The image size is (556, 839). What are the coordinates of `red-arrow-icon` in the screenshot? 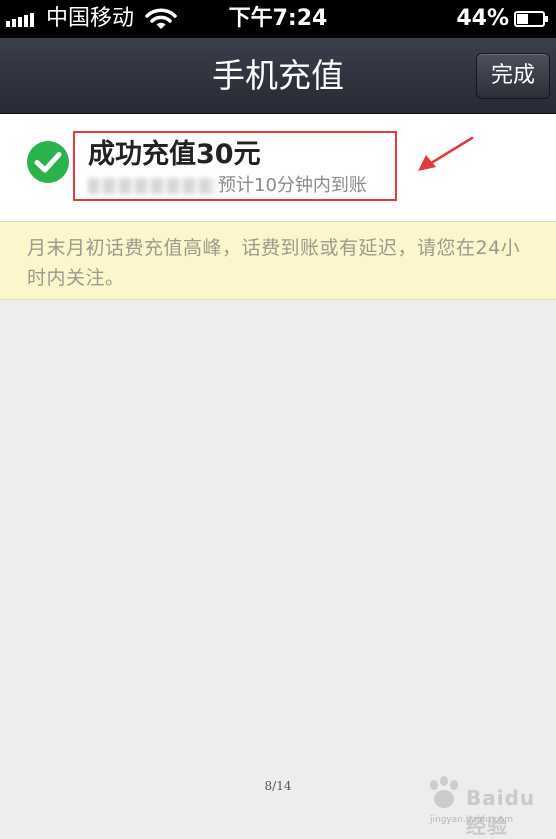 It's located at (446, 153).